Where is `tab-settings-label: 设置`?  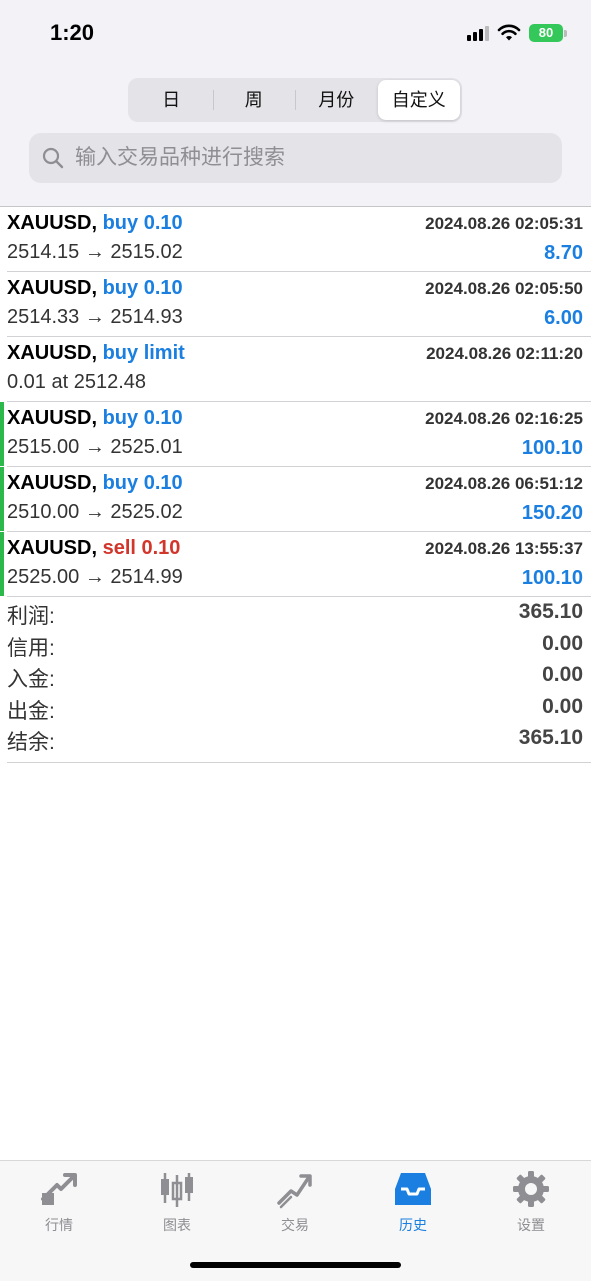 tab-settings-label: 设置 is located at coordinates (531, 1225).